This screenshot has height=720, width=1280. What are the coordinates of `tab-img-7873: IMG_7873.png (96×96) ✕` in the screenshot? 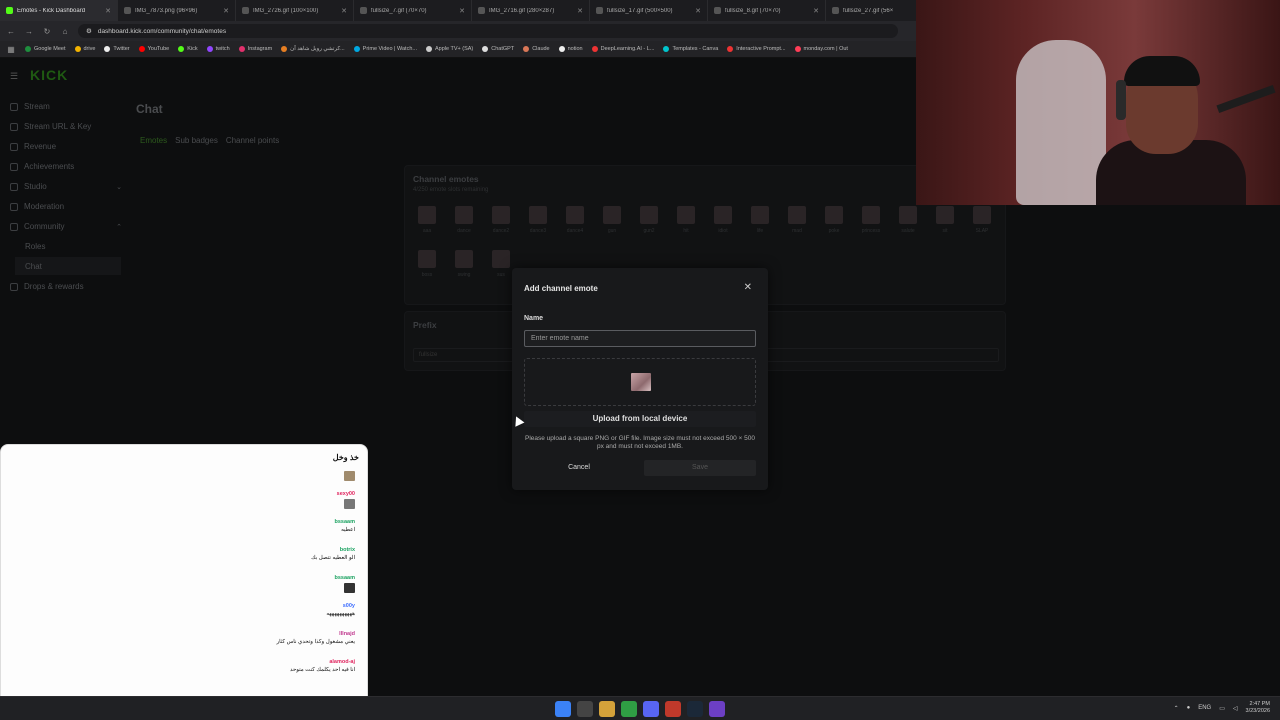 It's located at (177, 10).